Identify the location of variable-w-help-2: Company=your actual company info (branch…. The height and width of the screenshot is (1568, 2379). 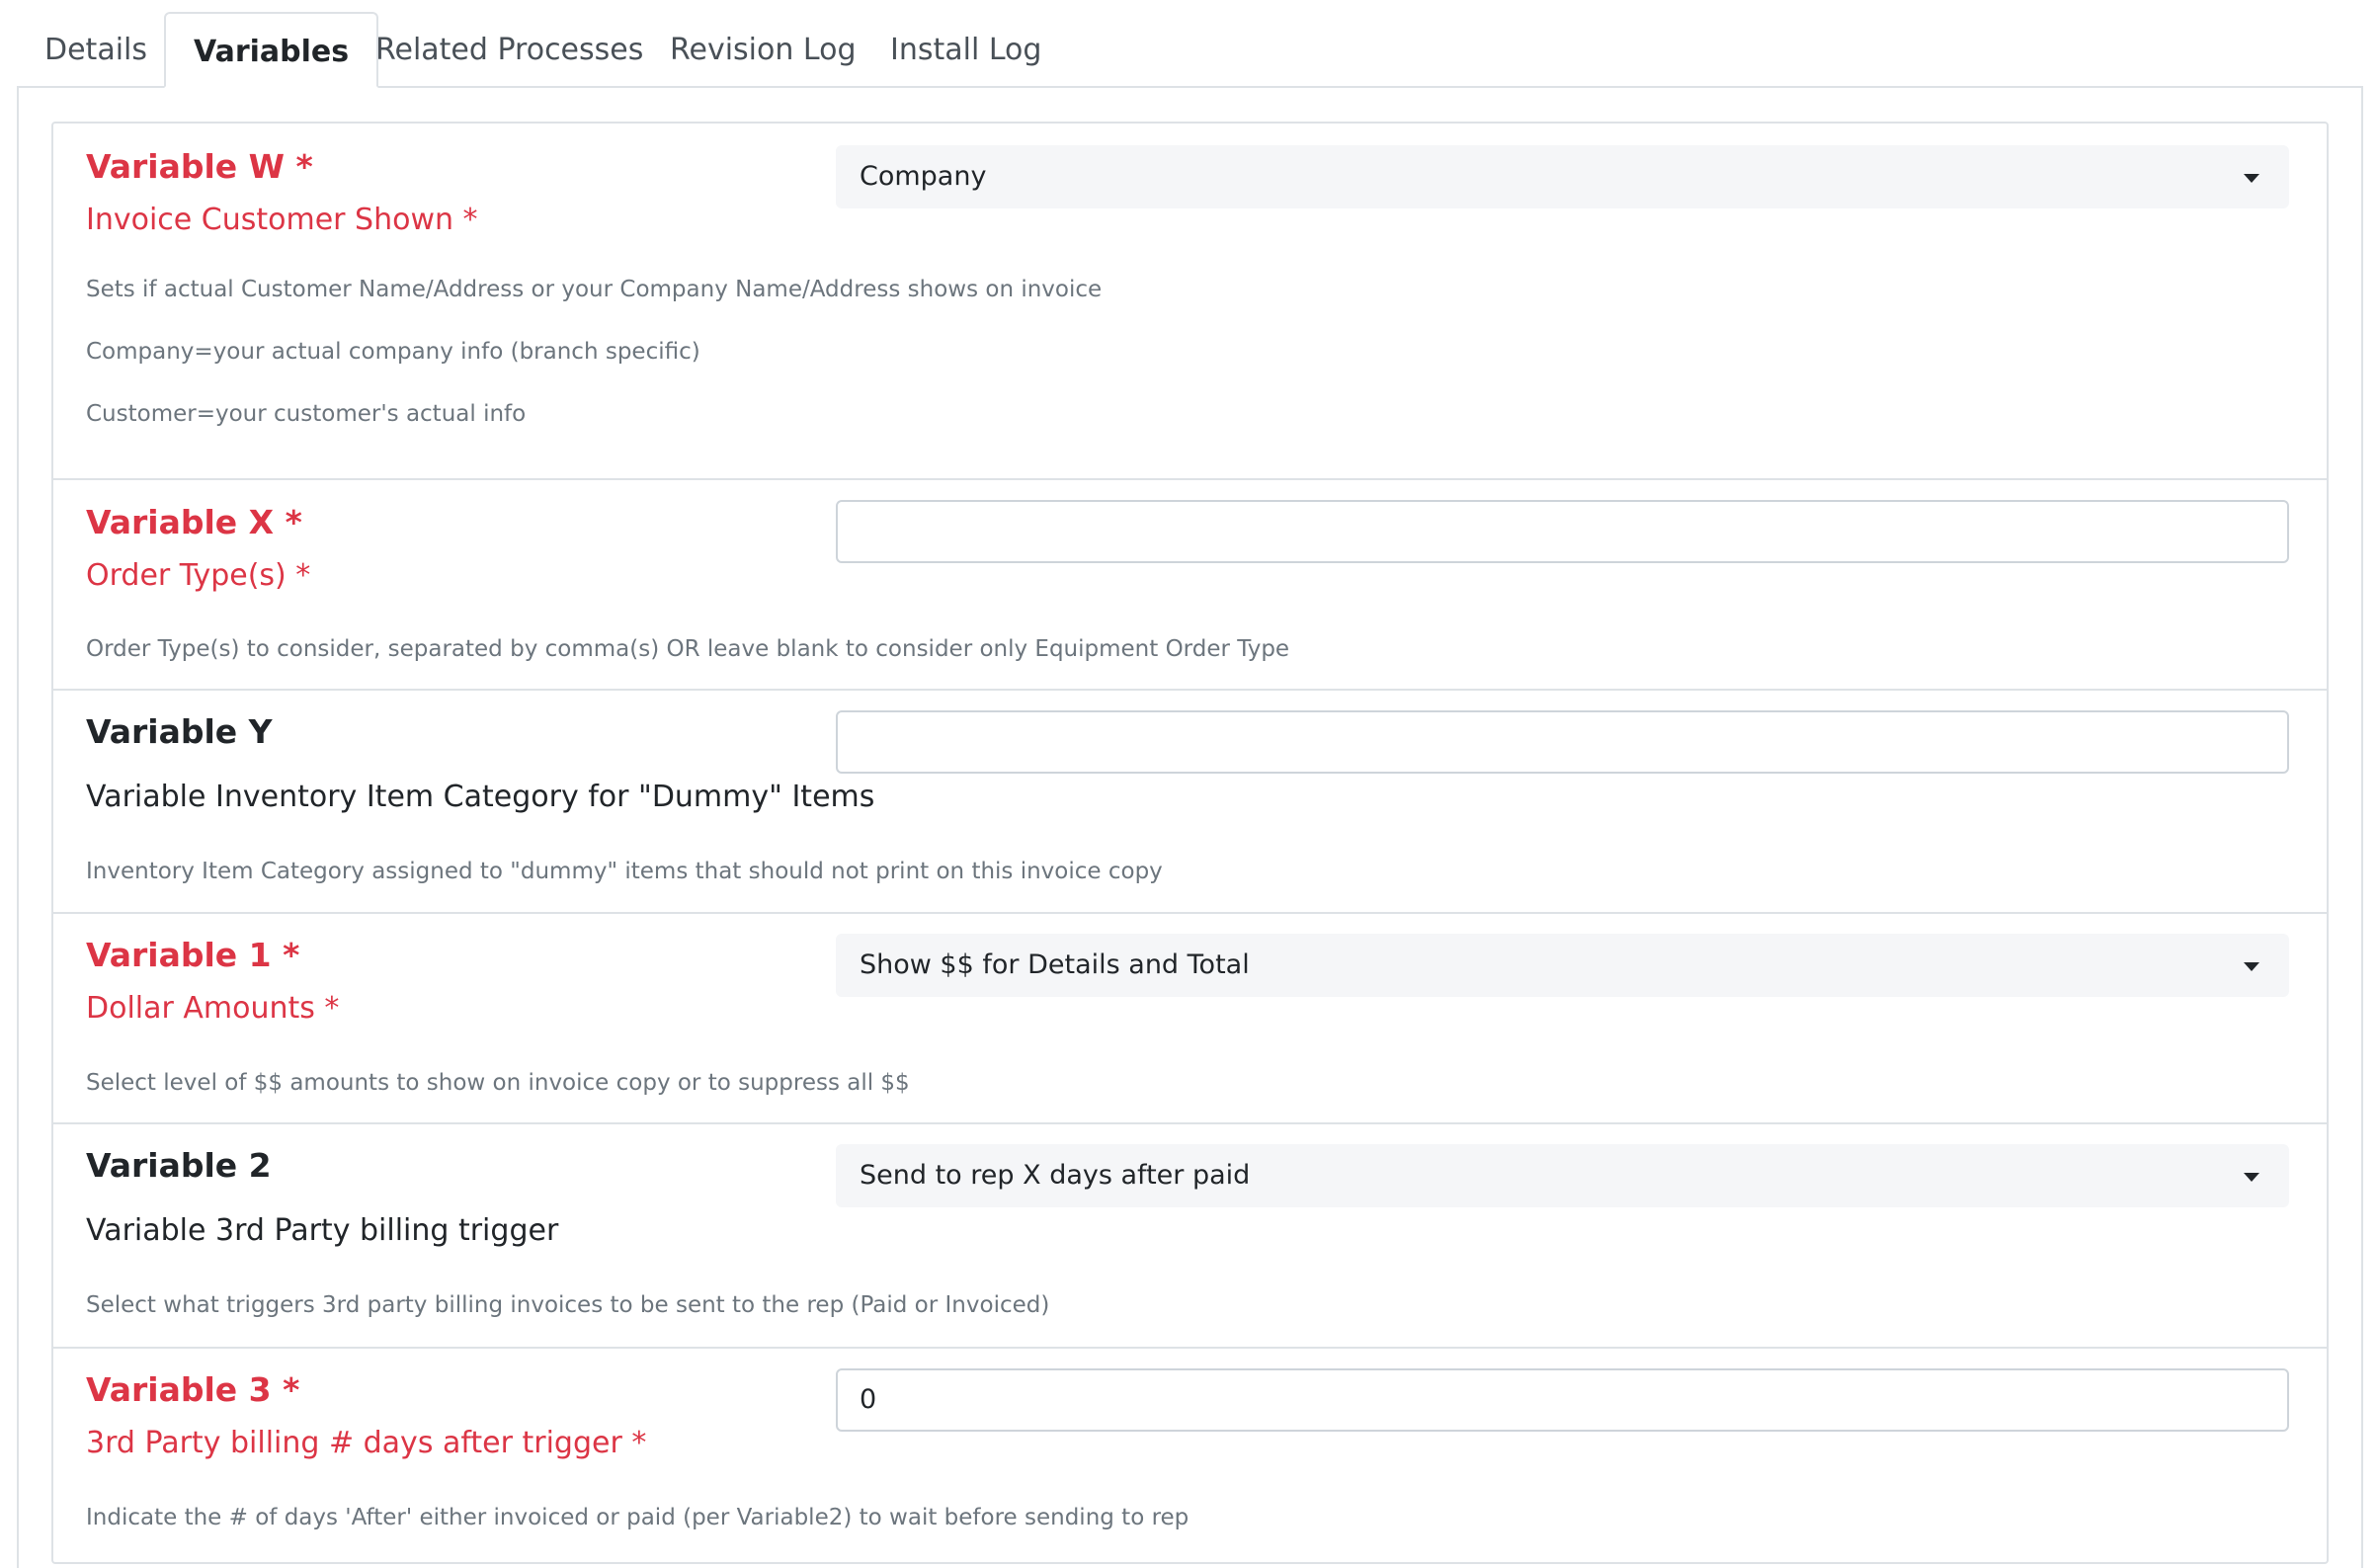
(393, 352).